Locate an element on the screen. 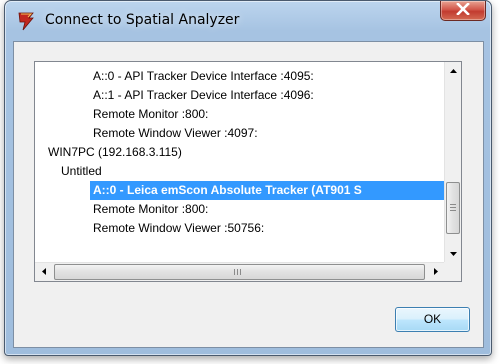 The width and height of the screenshot is (500, 364). tree-item: Remote Window Viewer :4097: is located at coordinates (175, 133).